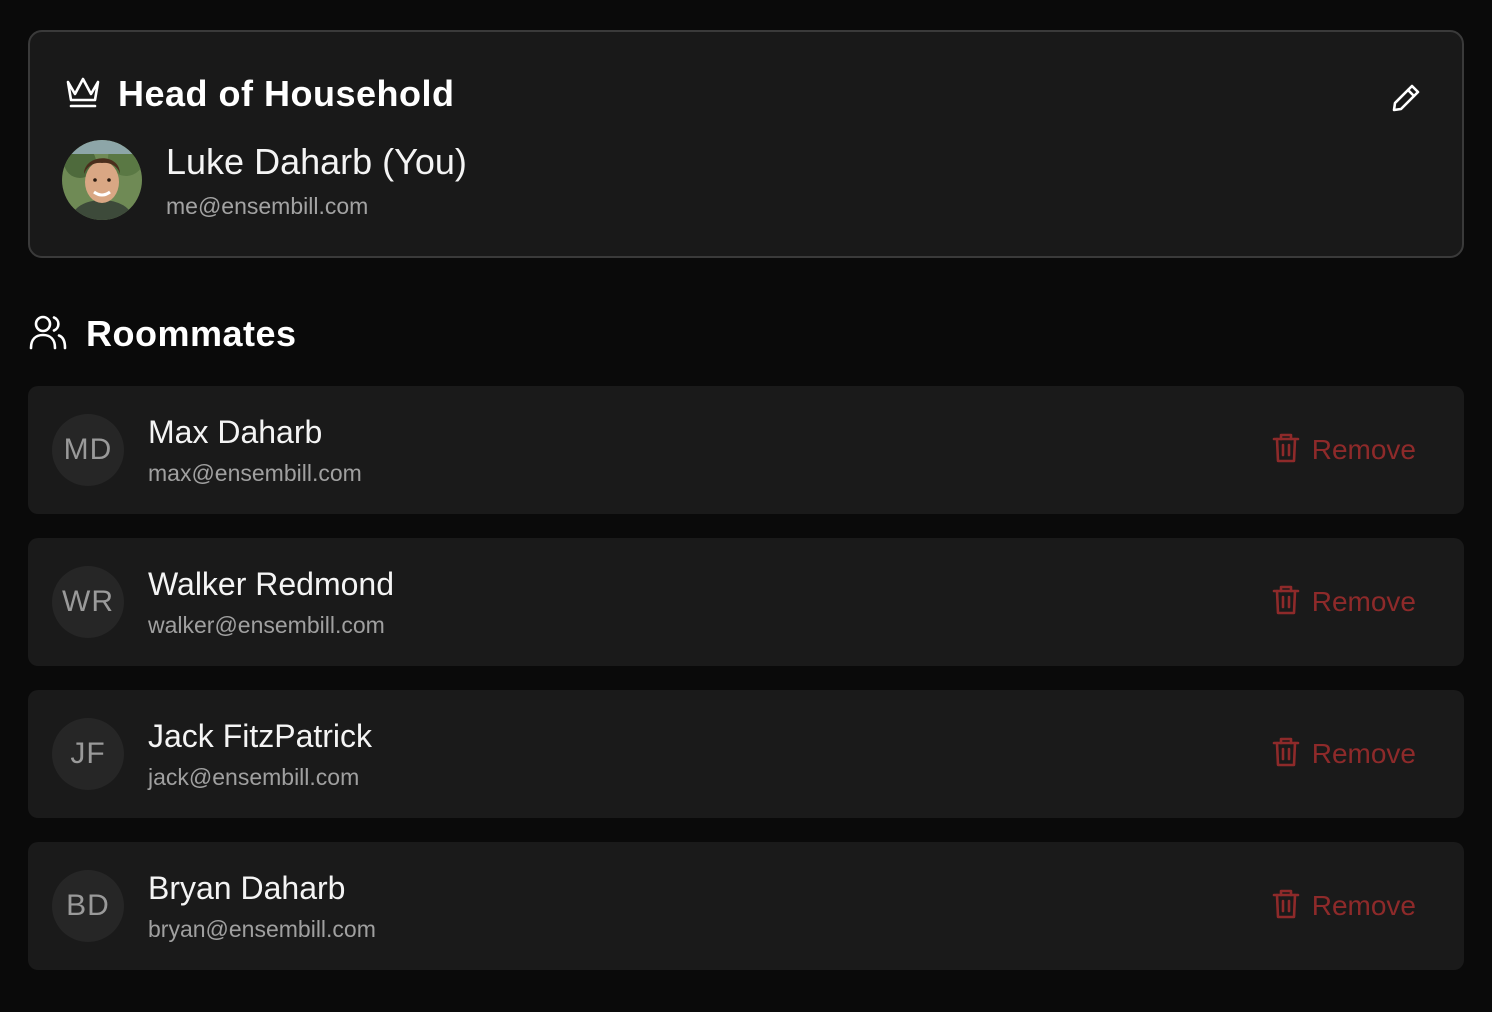 The image size is (1492, 1012). Describe the element at coordinates (102, 180) in the screenshot. I see `avatar` at that location.